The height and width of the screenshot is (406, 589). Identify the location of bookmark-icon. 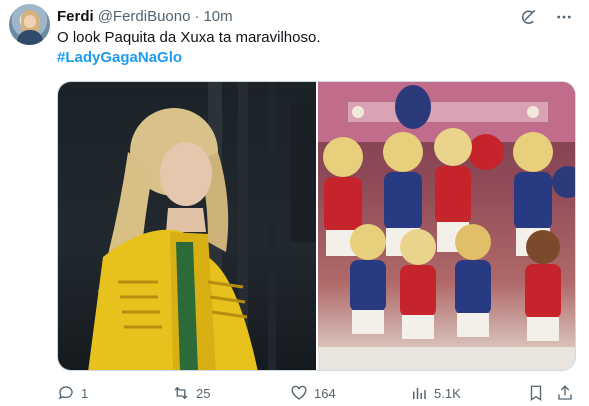
(536, 393).